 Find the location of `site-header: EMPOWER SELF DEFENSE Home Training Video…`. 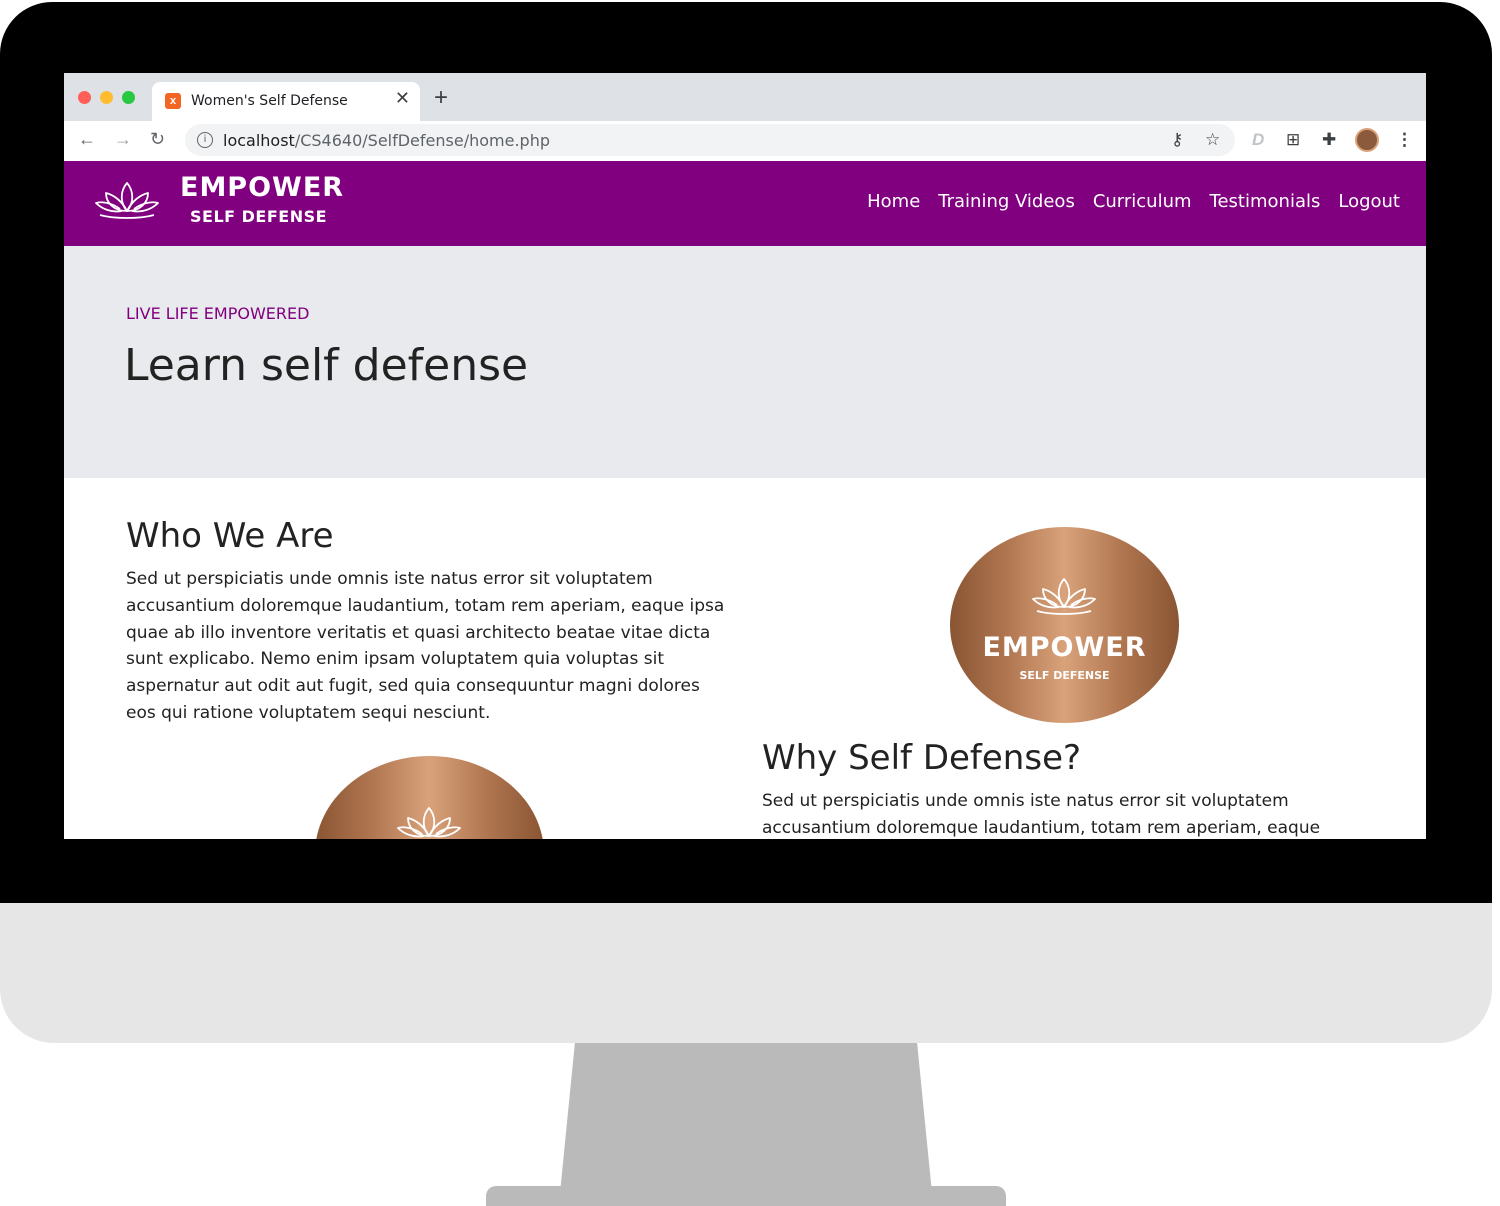

site-header: EMPOWER SELF DEFENSE Home Training Video… is located at coordinates (745, 203).